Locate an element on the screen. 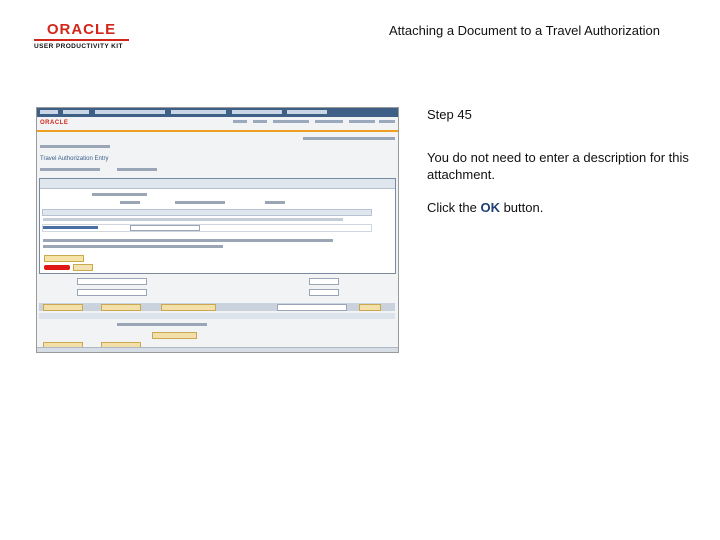 The width and height of the screenshot is (720, 540). logo-rule is located at coordinates (81, 40).